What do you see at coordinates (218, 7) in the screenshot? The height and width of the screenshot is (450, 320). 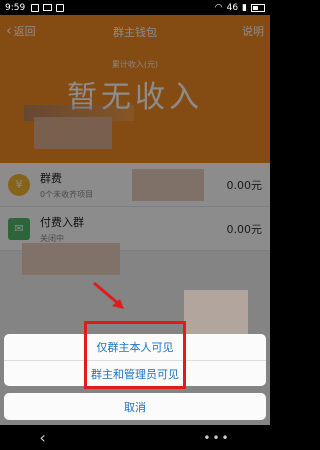 I see `wifi-icon: ◠` at bounding box center [218, 7].